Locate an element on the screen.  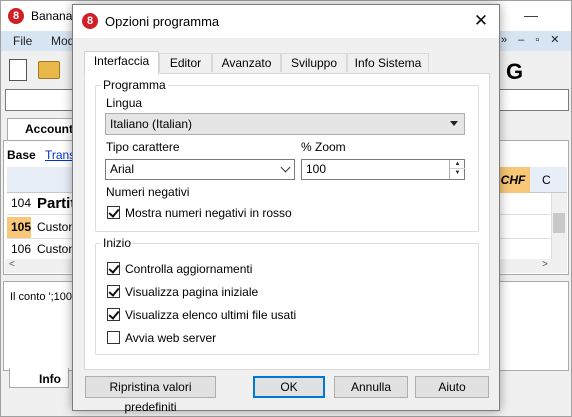
menu-modifica: Mod is located at coordinates (62, 41).